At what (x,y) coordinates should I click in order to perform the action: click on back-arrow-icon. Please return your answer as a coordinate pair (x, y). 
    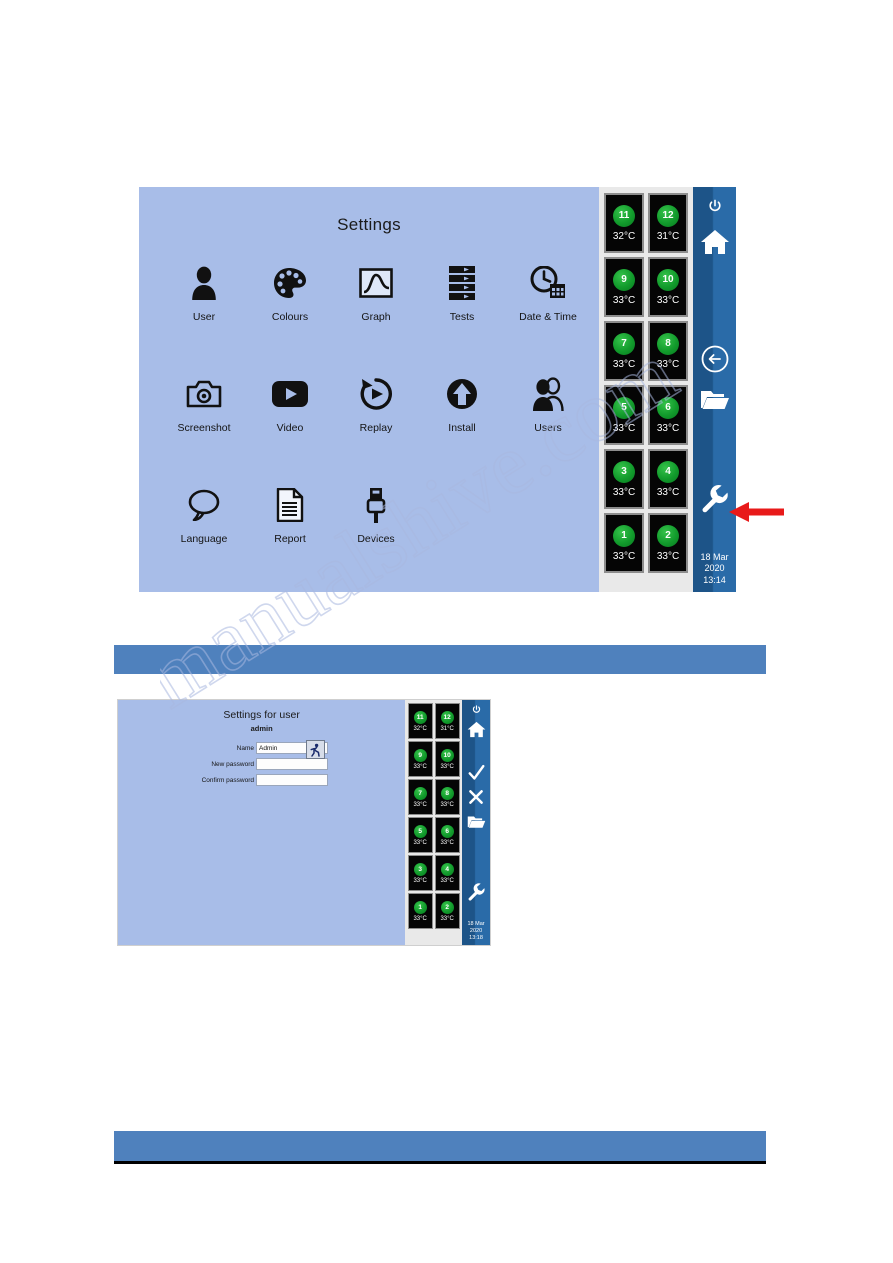
    Looking at the image, I should click on (714, 359).